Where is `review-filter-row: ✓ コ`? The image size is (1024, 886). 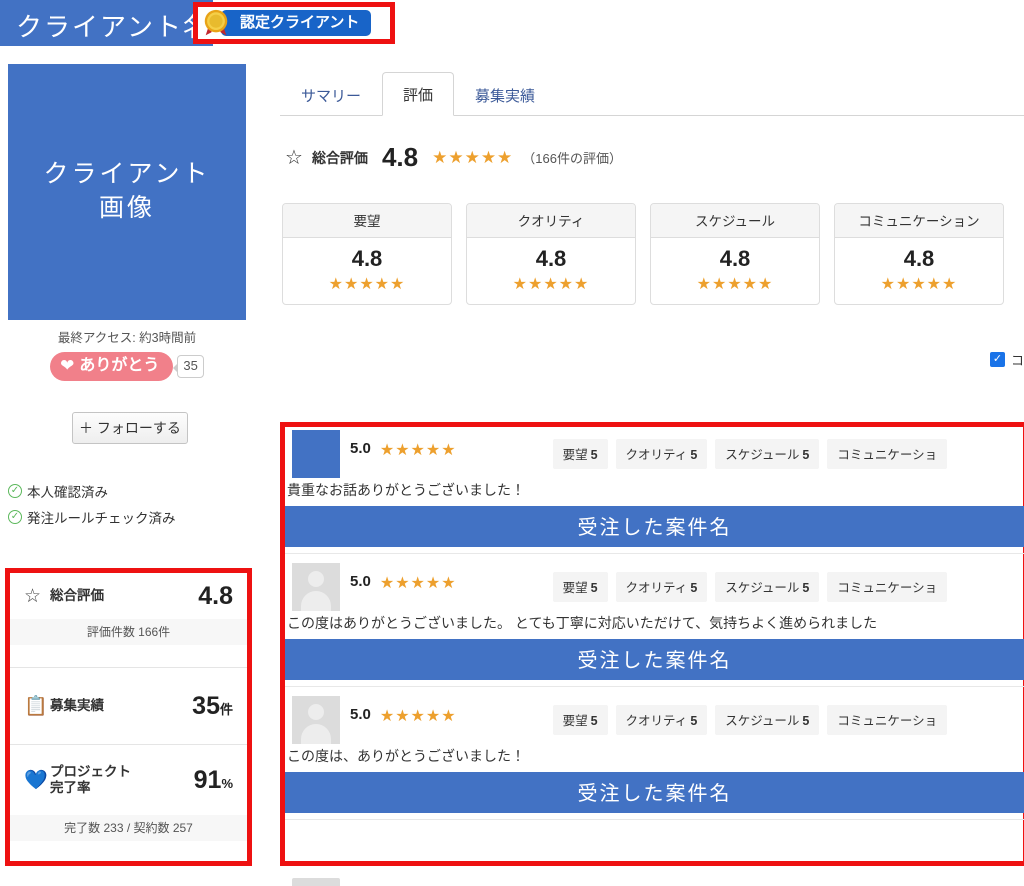
review-filter-row: ✓ コ is located at coordinates (874, 359).